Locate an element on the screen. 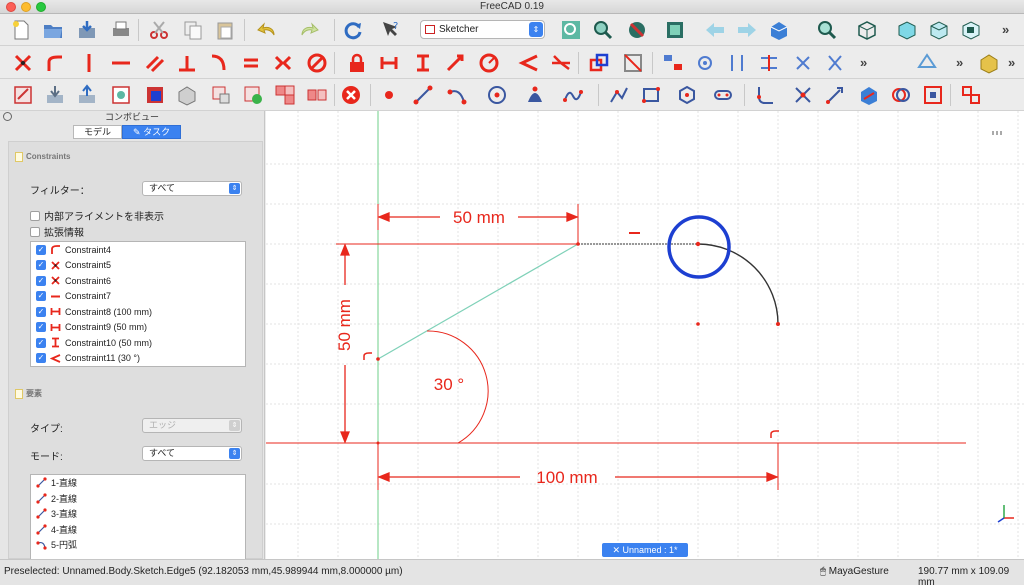 The height and width of the screenshot is (585, 1024). open-folder-icon is located at coordinates (53, 30).